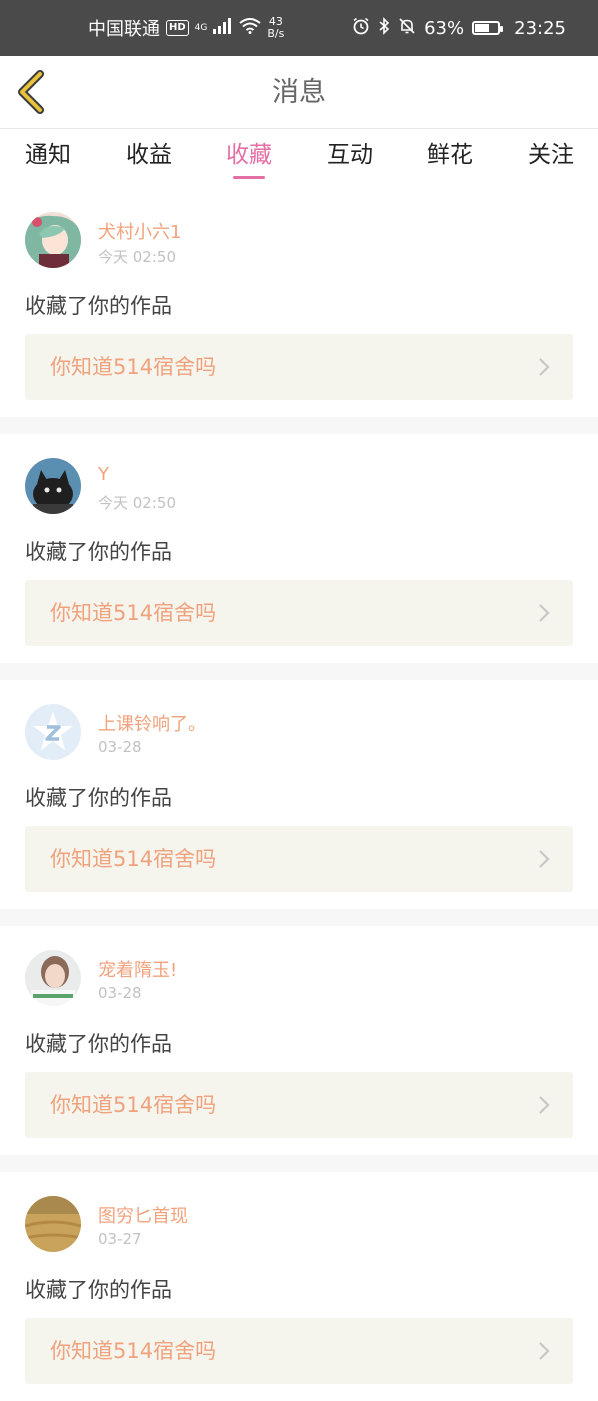 The height and width of the screenshot is (1401, 598). I want to click on mute-bell-icon, so click(407, 28).